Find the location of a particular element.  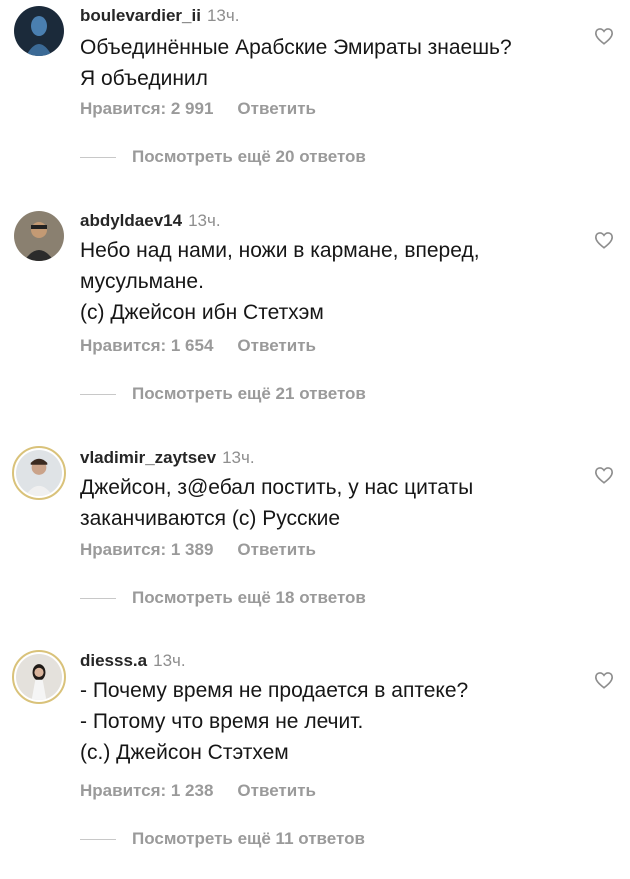

likes-count: Нравится: 1 238 is located at coordinates (146, 790).